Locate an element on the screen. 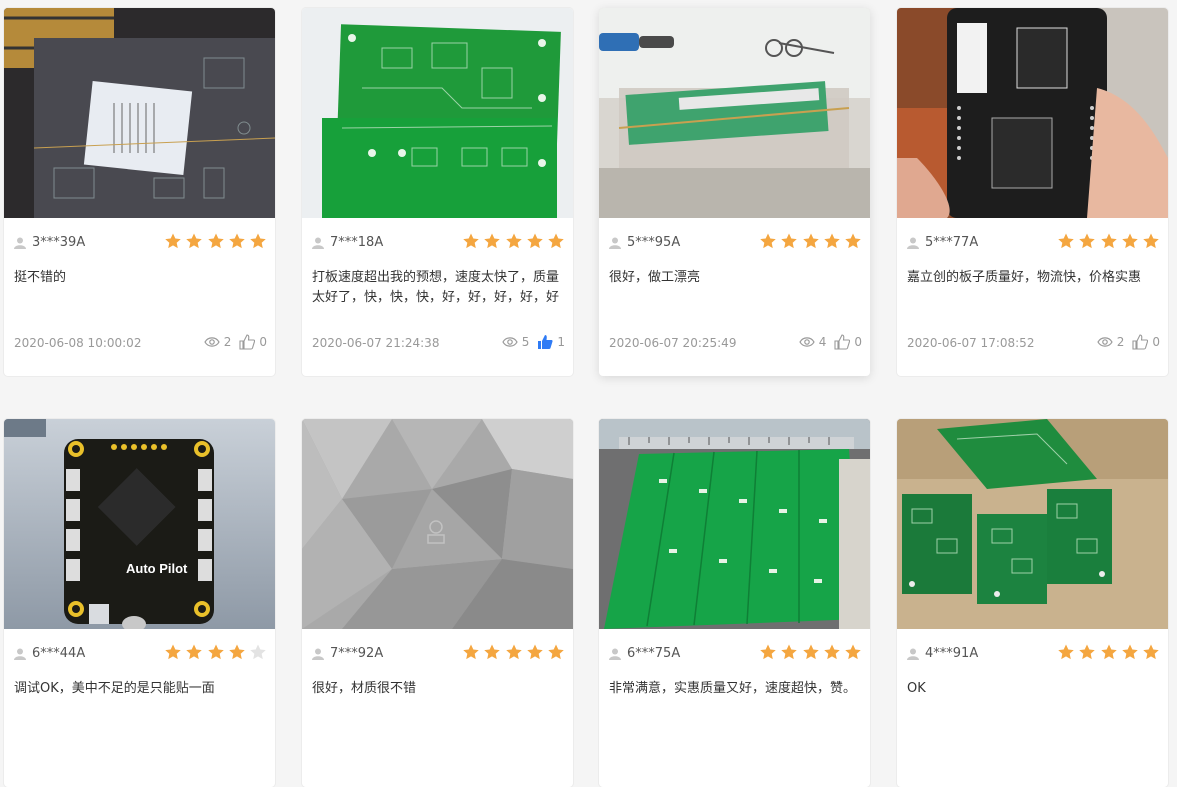  reviewer: 5***95A is located at coordinates (644, 242).